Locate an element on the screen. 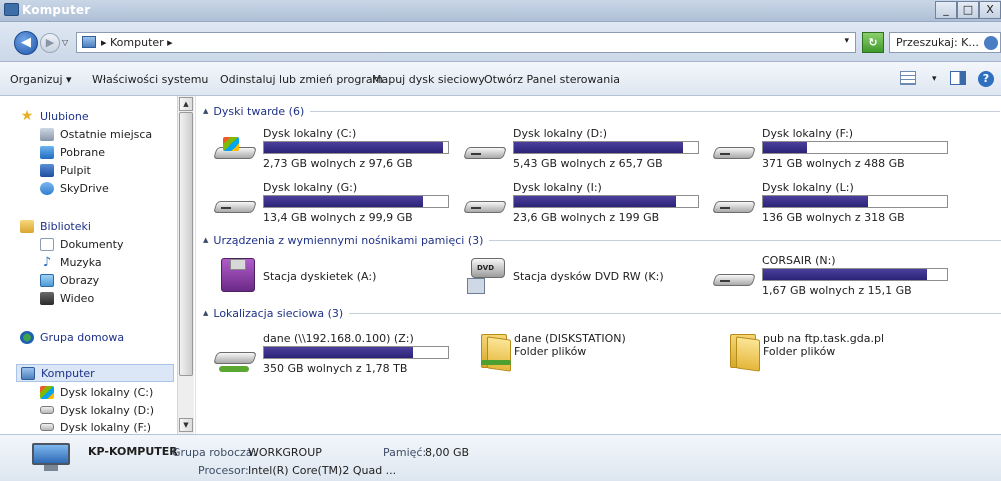 The image size is (1001, 481). dvd-badge: DVD is located at coordinates (486, 268).